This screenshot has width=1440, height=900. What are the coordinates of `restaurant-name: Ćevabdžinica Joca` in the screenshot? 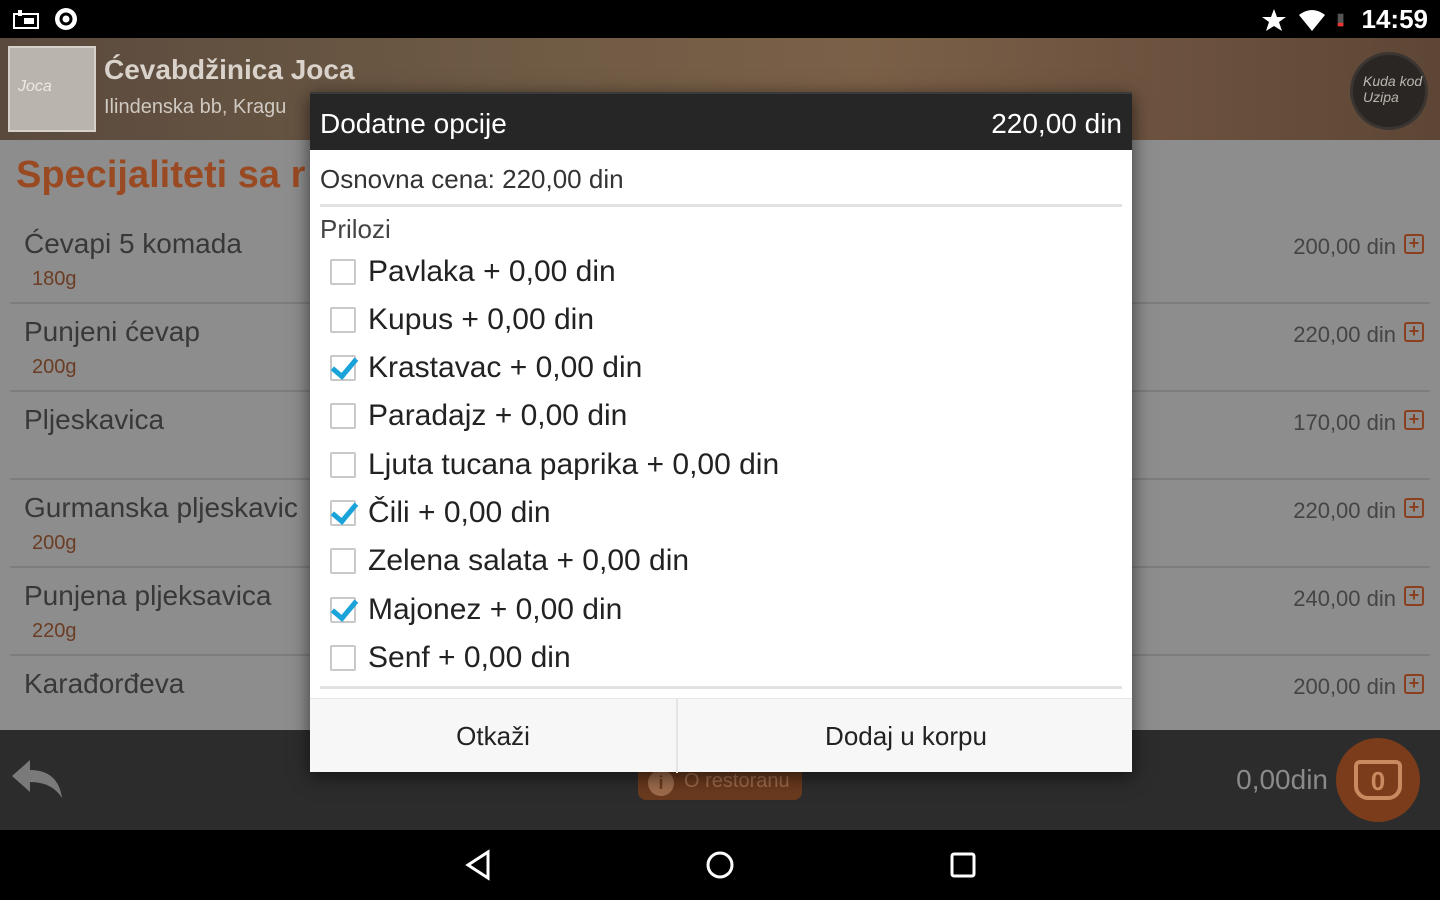 It's located at (229, 69).